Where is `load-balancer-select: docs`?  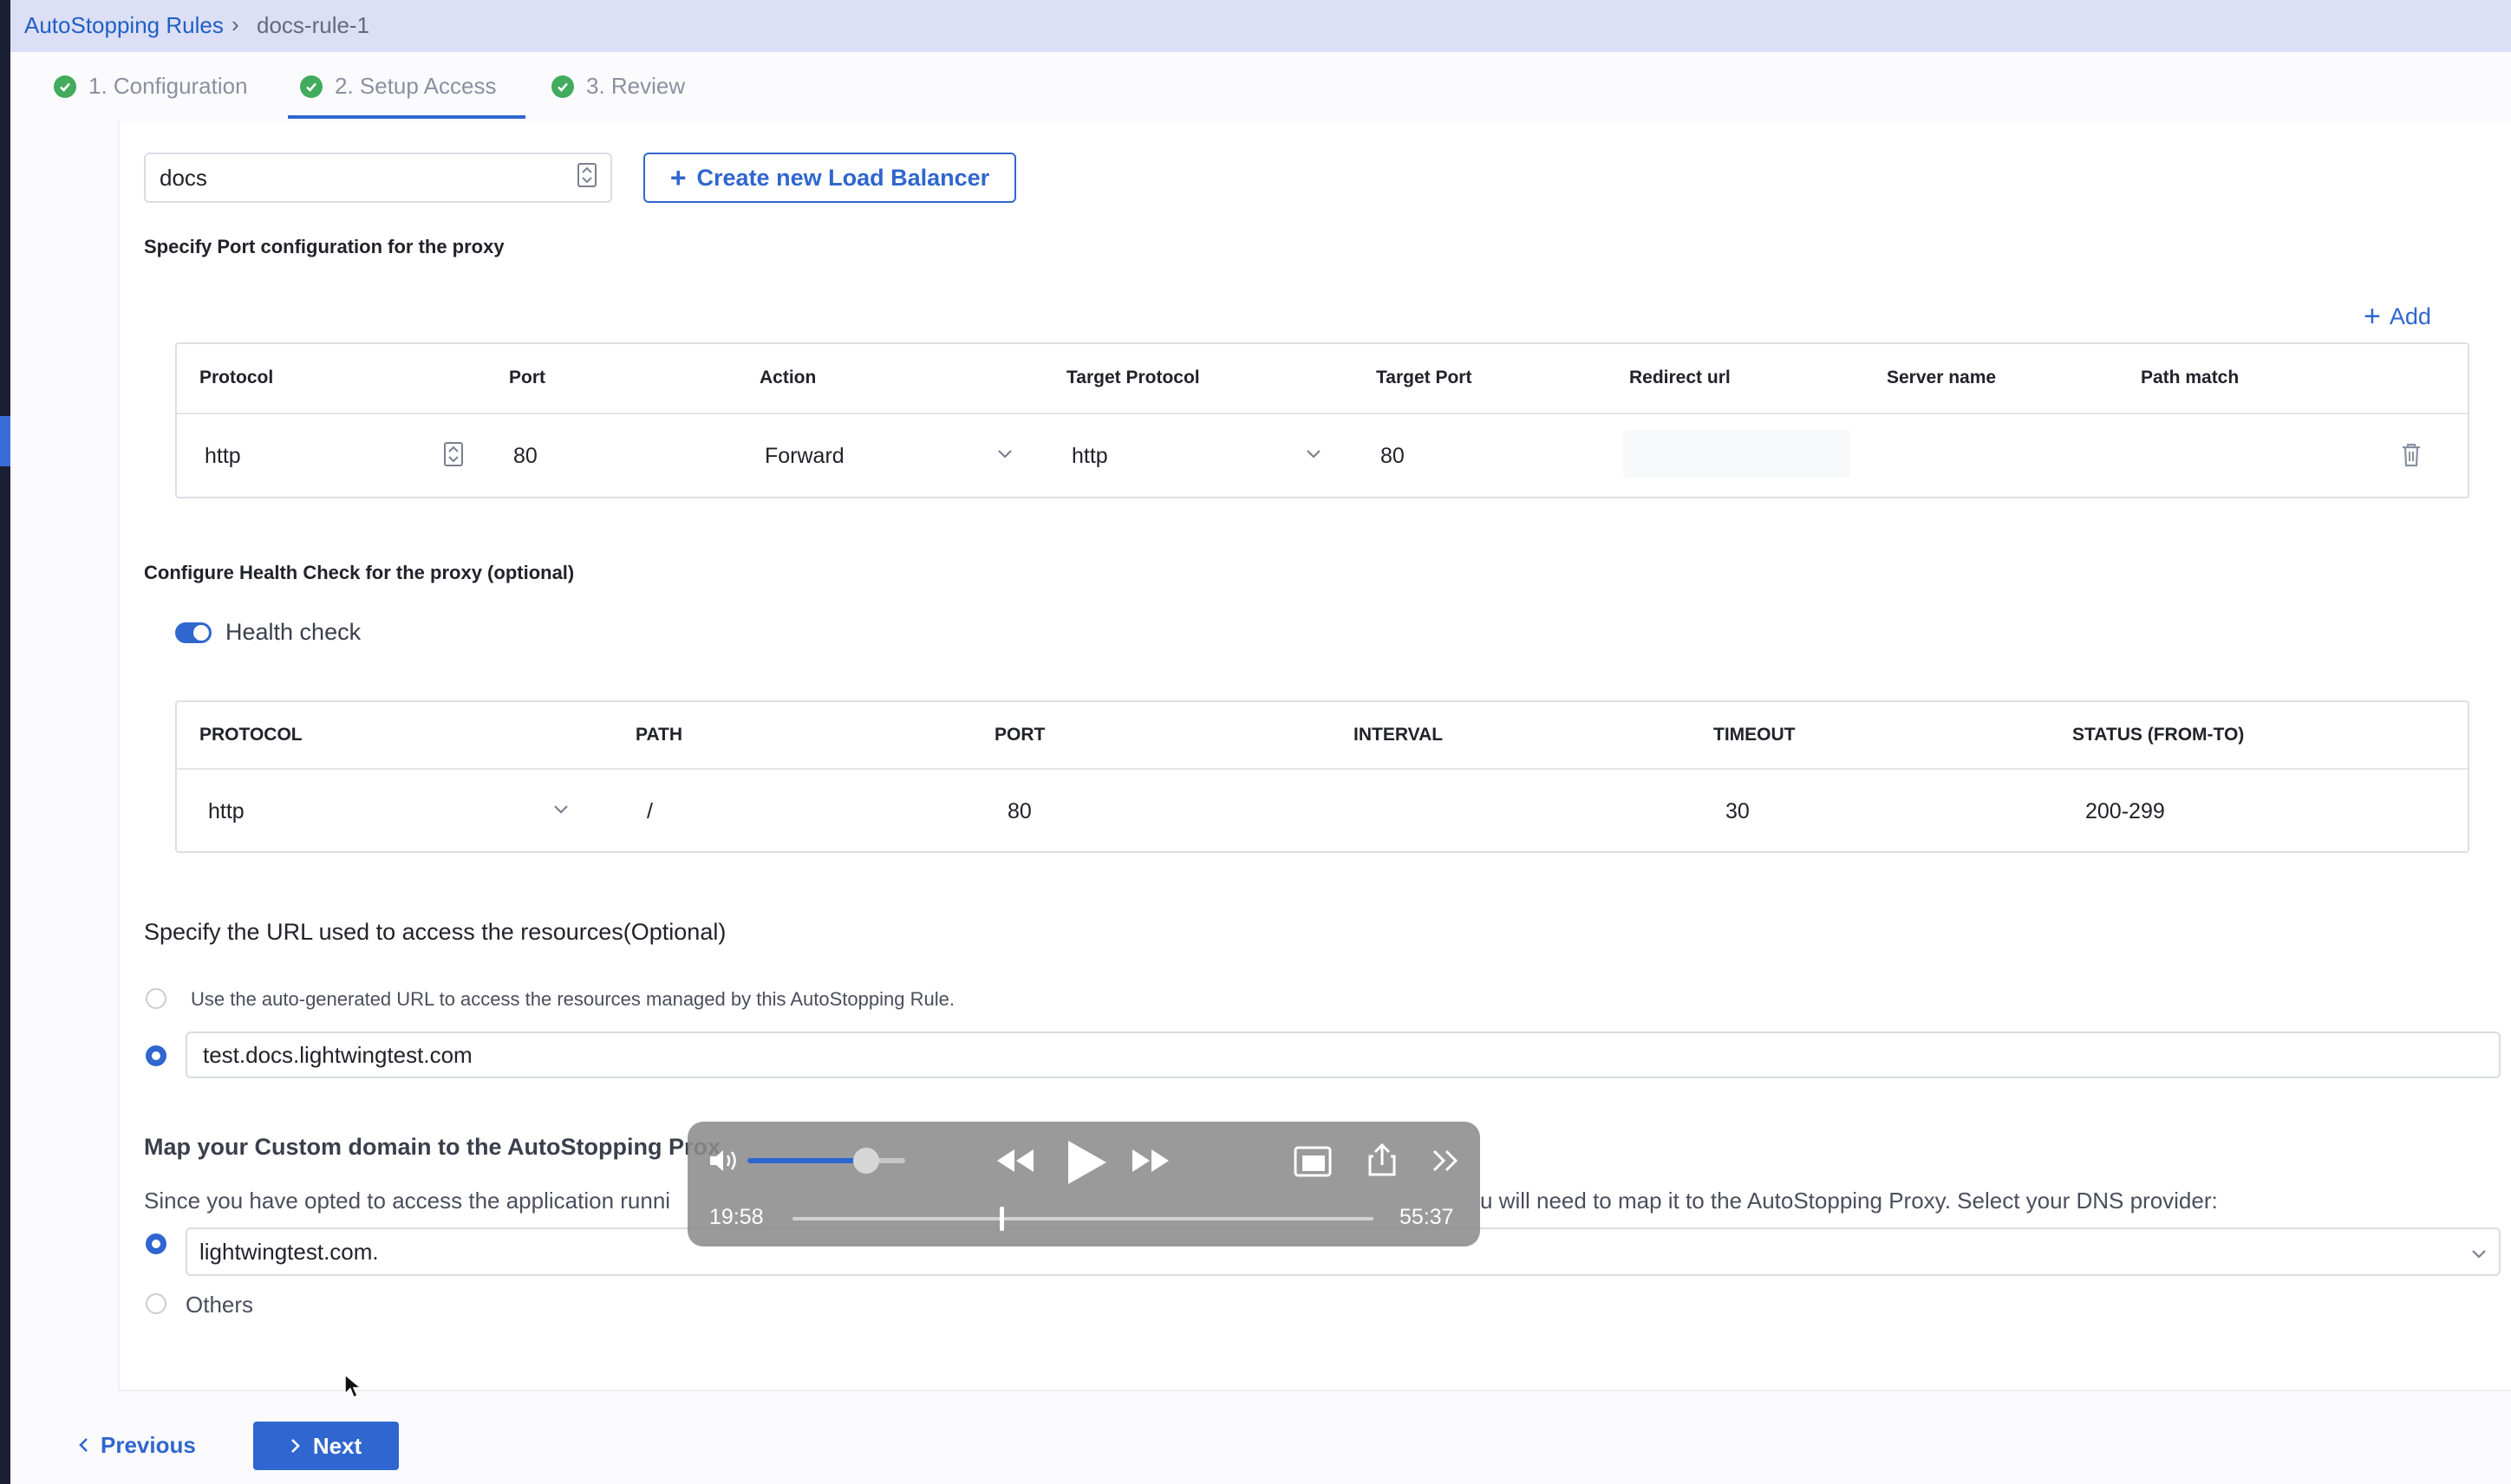 load-balancer-select: docs is located at coordinates (378, 178).